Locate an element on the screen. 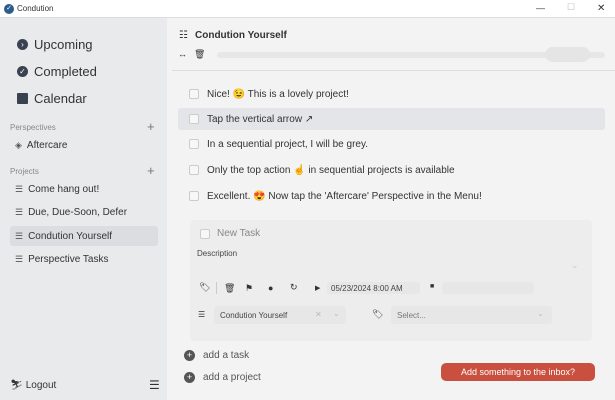  clear-icon: ✕ is located at coordinates (318, 314).